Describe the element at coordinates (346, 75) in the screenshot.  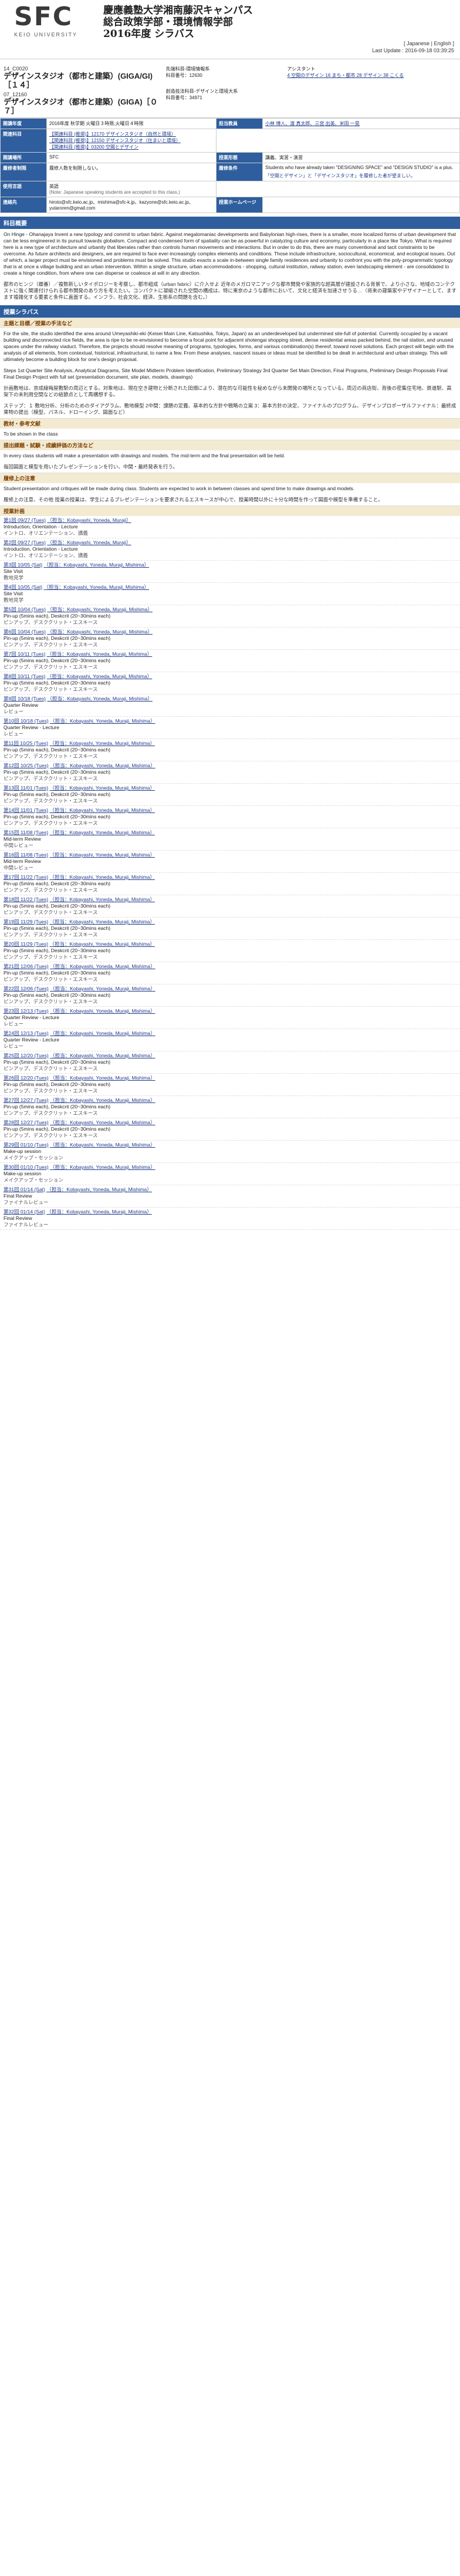
I see `assistants-links: 4 空間のデザイン 16 まち・都市 28 デザイン 38 こくる` at that location.